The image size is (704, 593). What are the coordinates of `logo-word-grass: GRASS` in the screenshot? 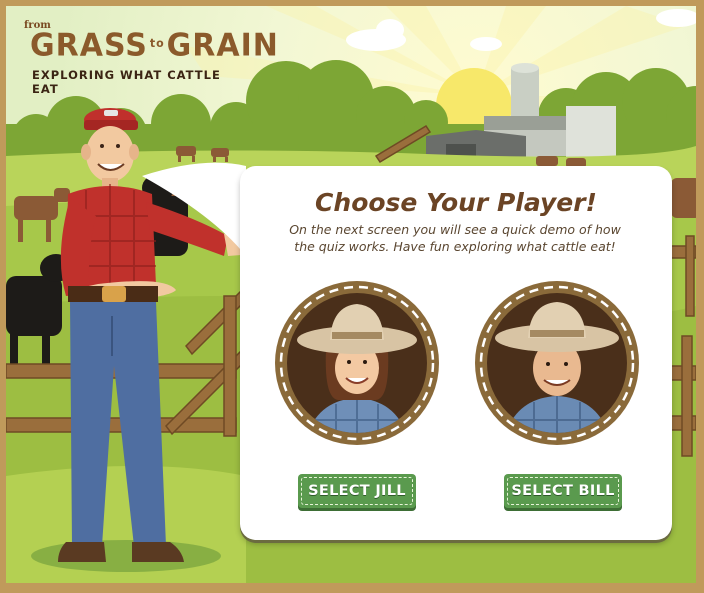 It's located at (89, 45).